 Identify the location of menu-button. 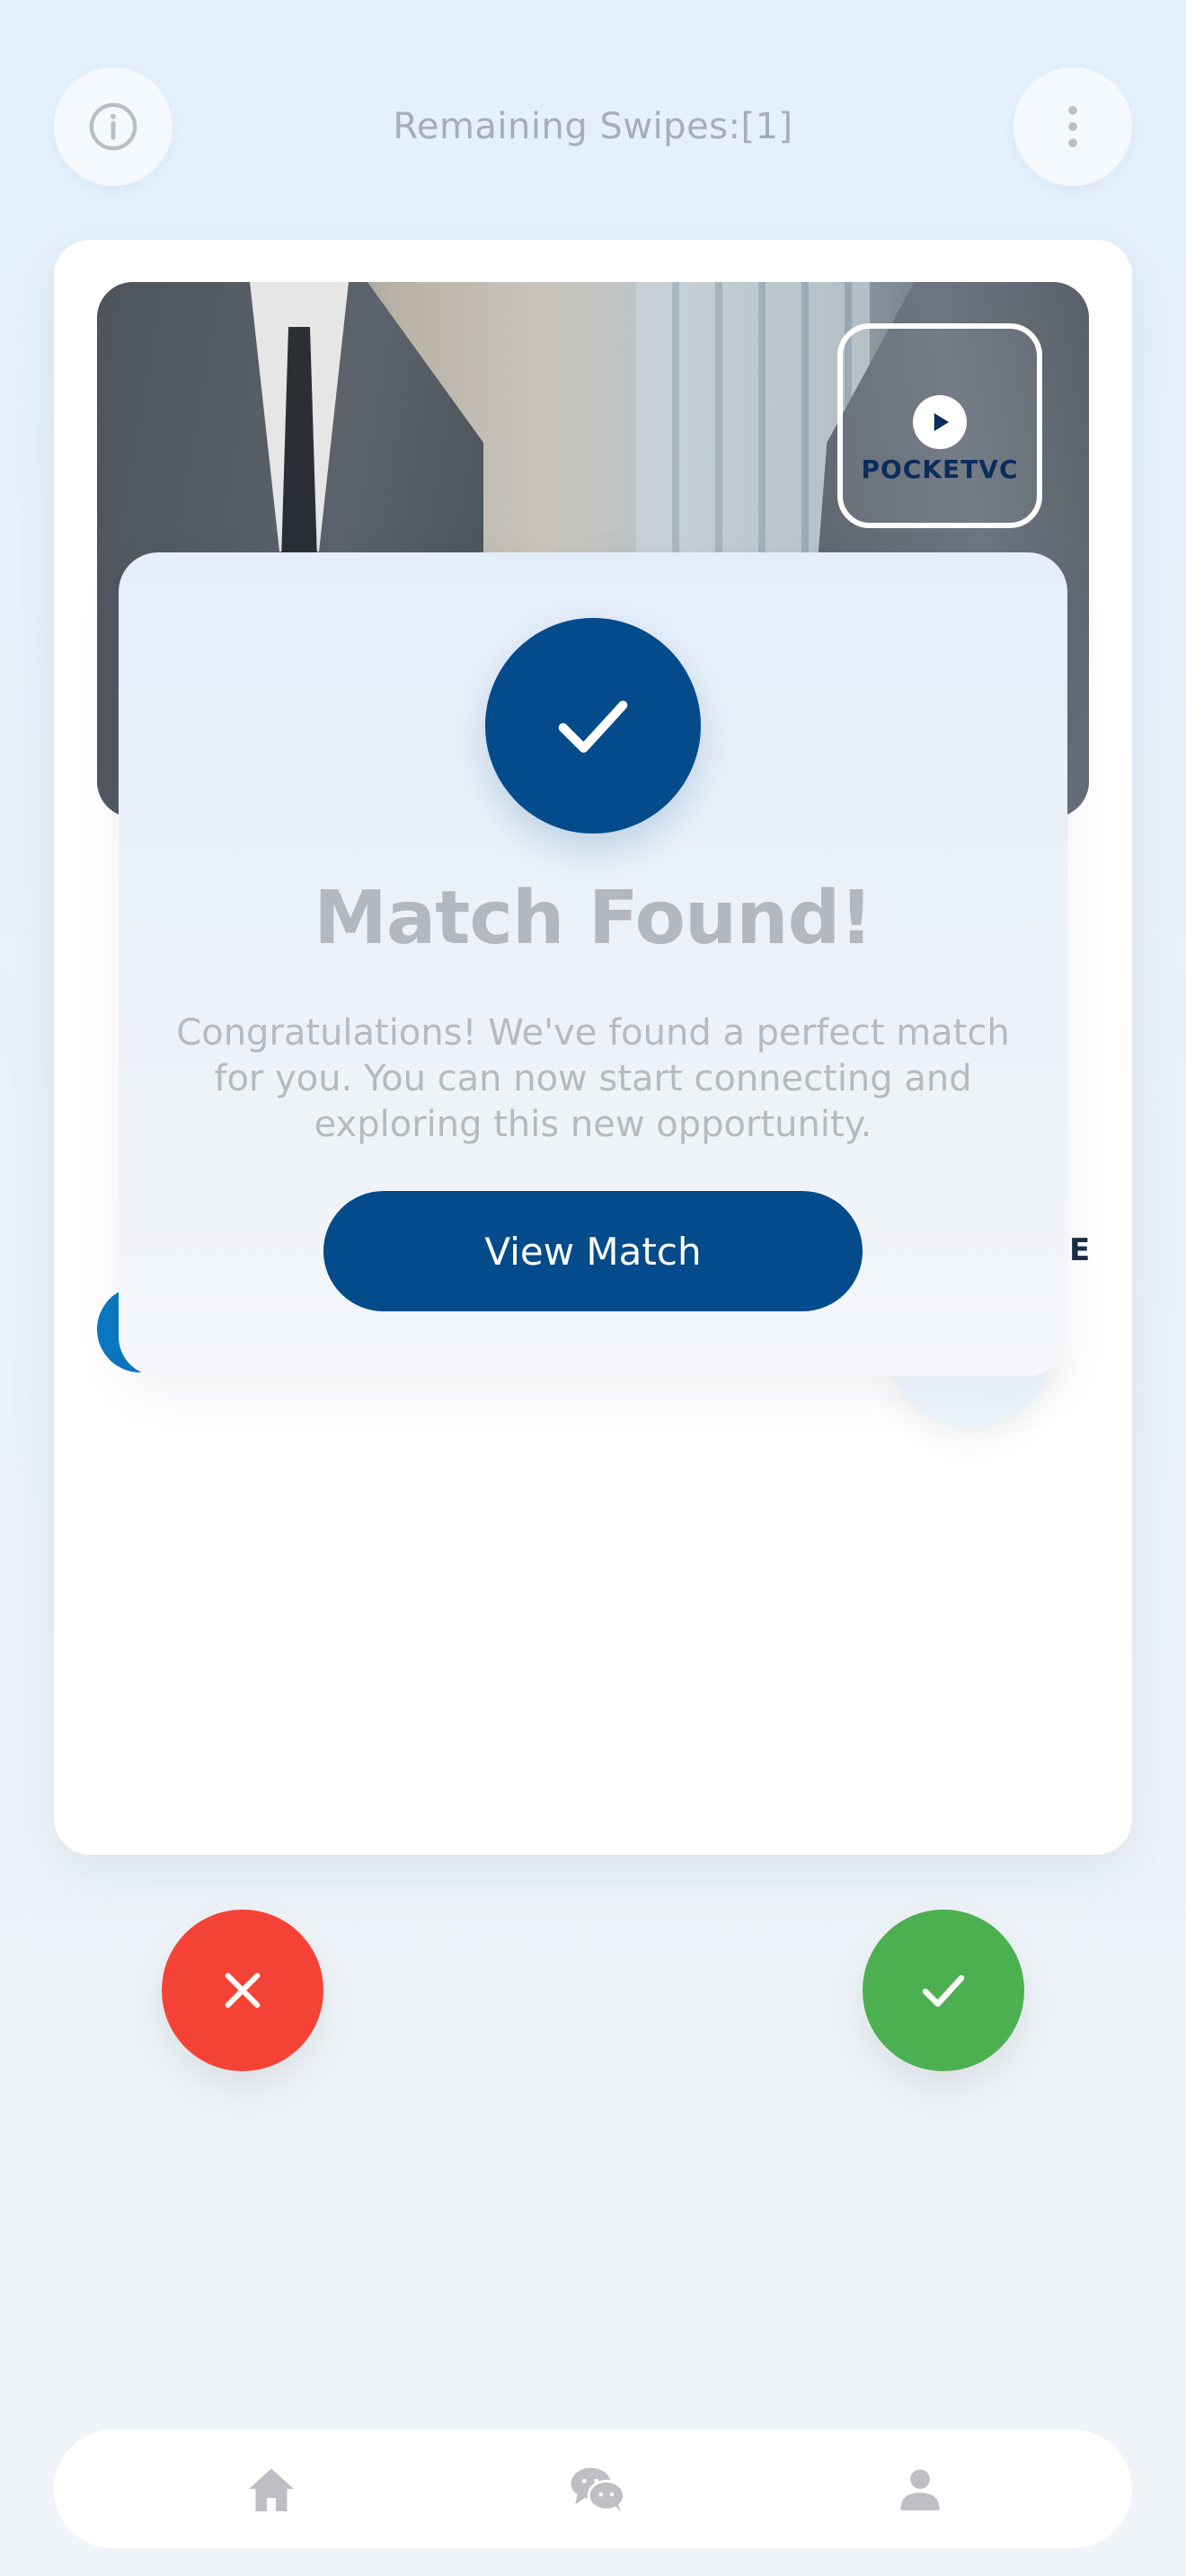
(1072, 127).